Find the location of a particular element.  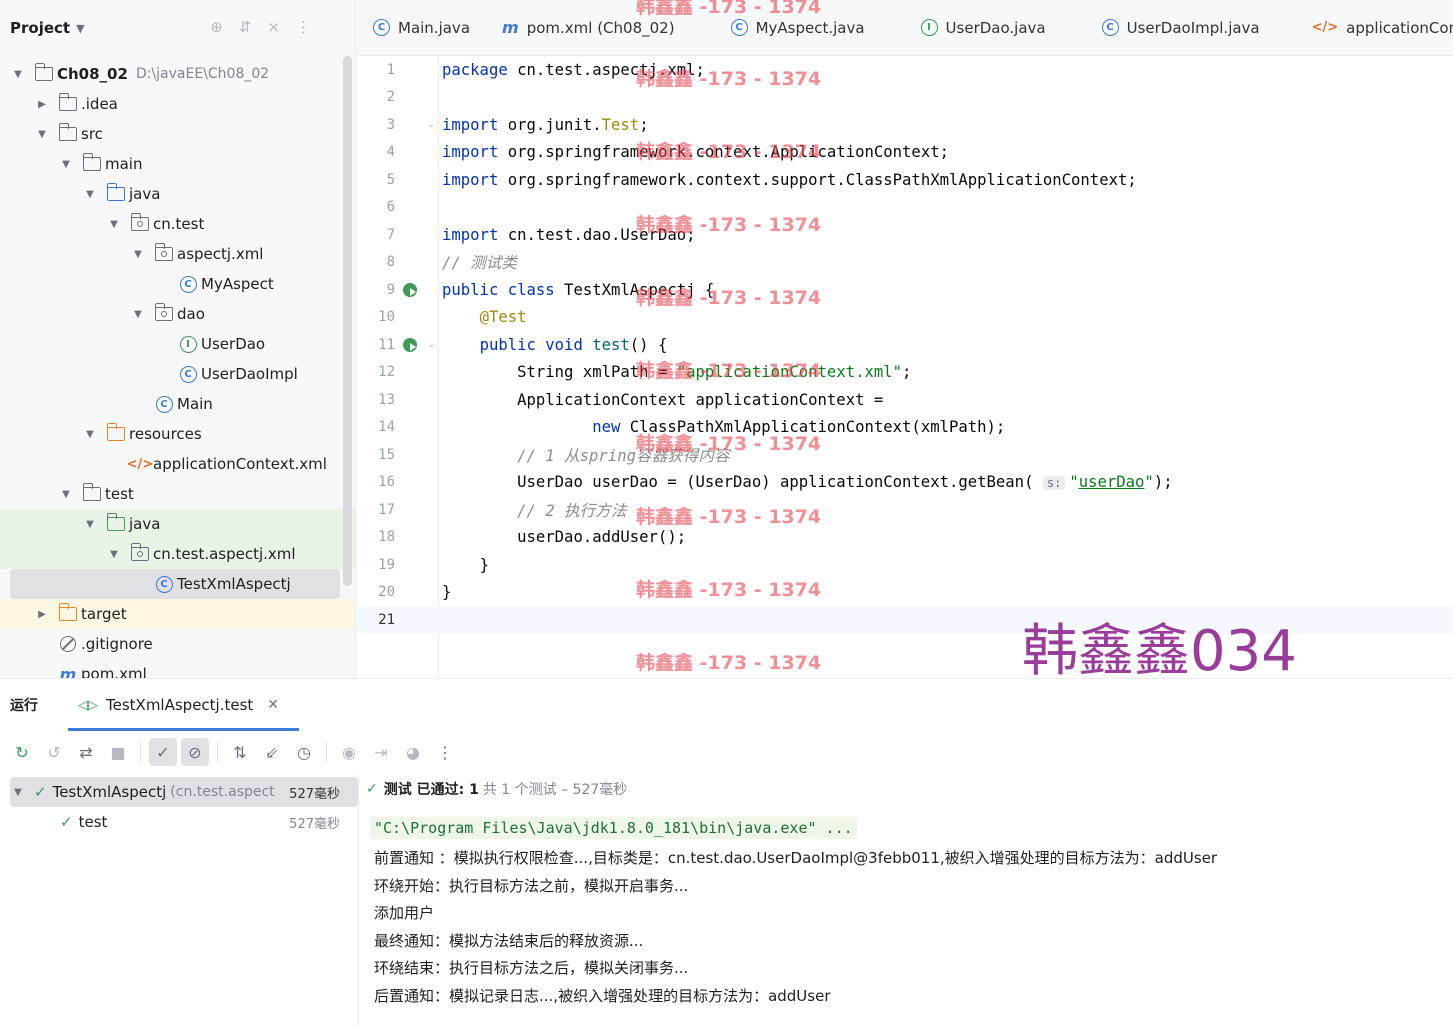

tree-item-dao: ▼ dao is located at coordinates (177, 314).